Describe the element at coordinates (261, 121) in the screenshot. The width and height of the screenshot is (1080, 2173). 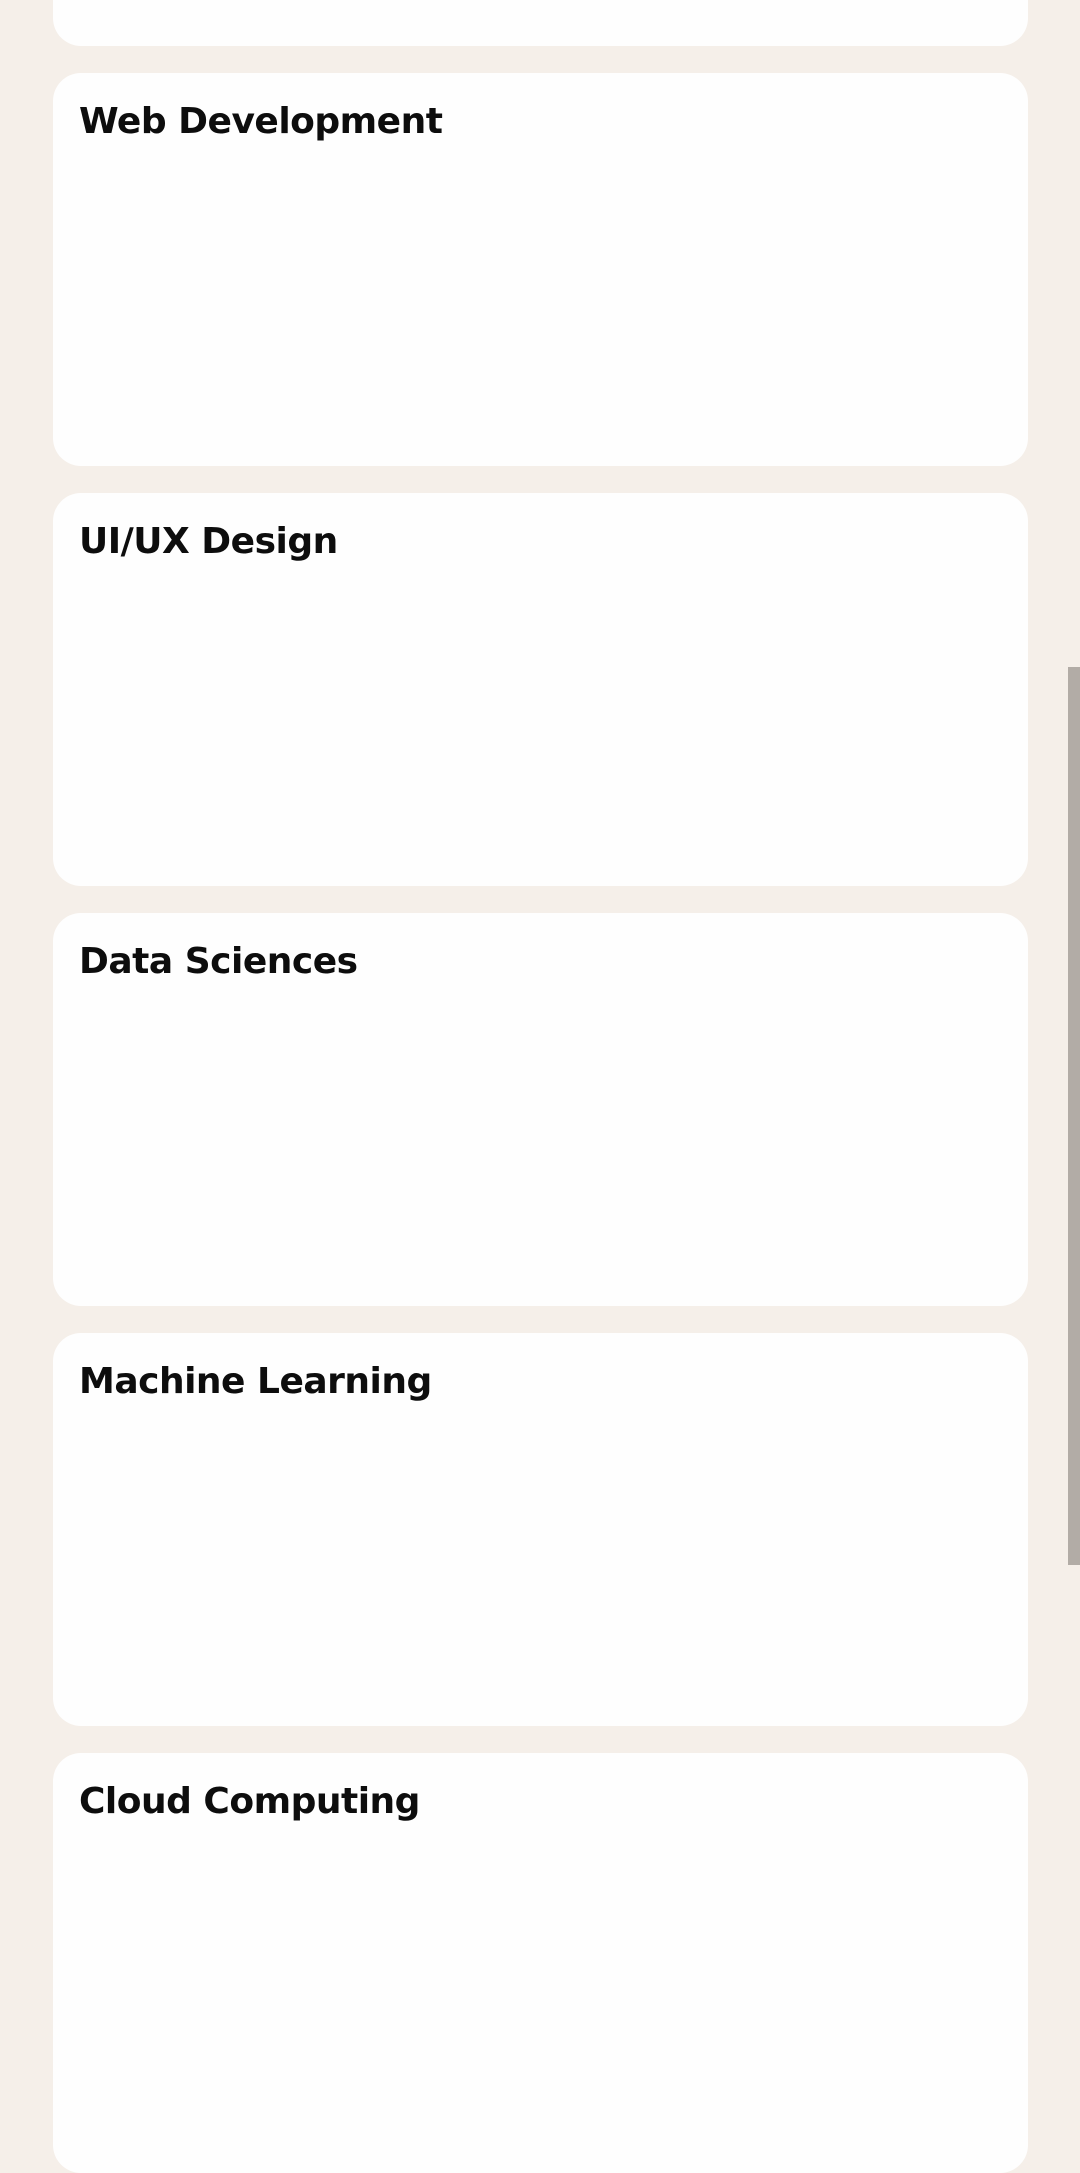
I see `card-title: Web Development` at that location.